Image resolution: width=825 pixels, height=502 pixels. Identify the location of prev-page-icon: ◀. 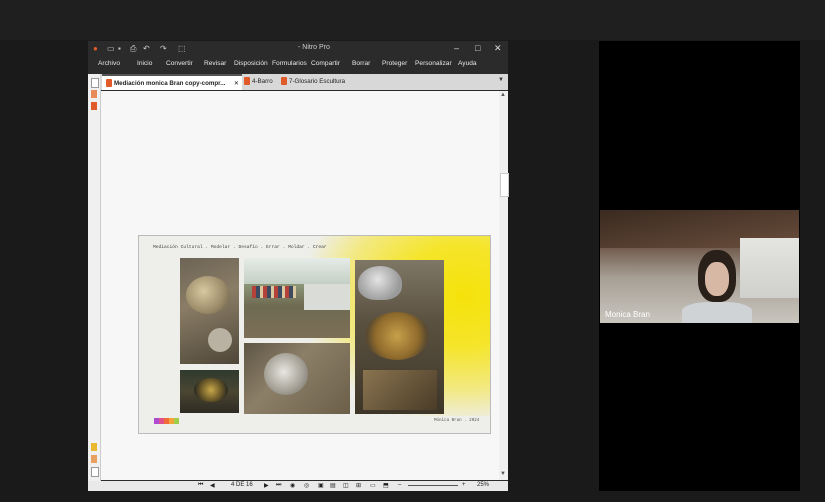
(212, 485).